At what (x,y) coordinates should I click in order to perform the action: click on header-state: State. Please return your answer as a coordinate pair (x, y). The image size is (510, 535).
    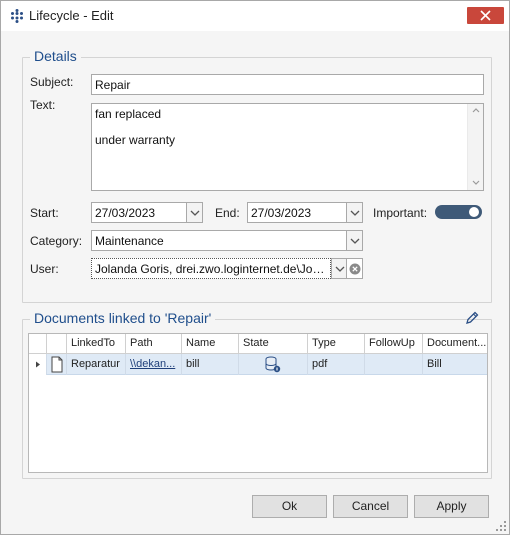
    Looking at the image, I should click on (273, 344).